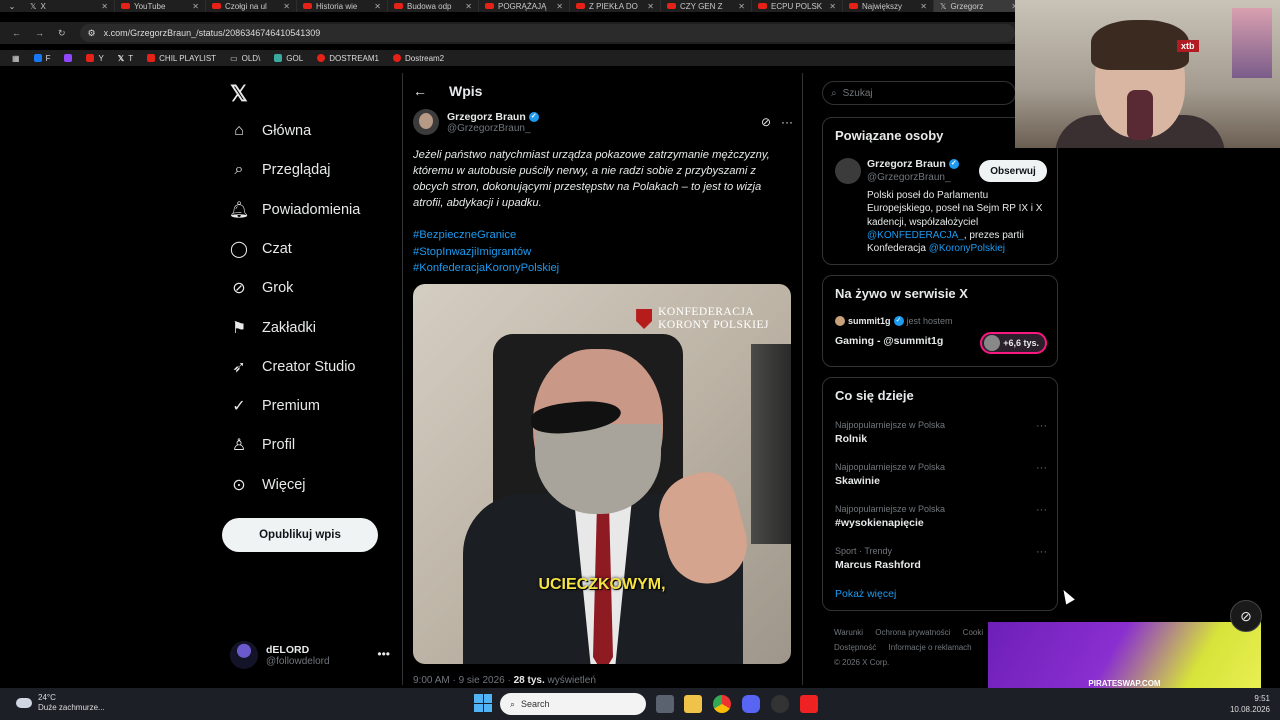 The image size is (1280, 720). What do you see at coordinates (857, 481) in the screenshot?
I see `trend-topic: Skawinie` at bounding box center [857, 481].